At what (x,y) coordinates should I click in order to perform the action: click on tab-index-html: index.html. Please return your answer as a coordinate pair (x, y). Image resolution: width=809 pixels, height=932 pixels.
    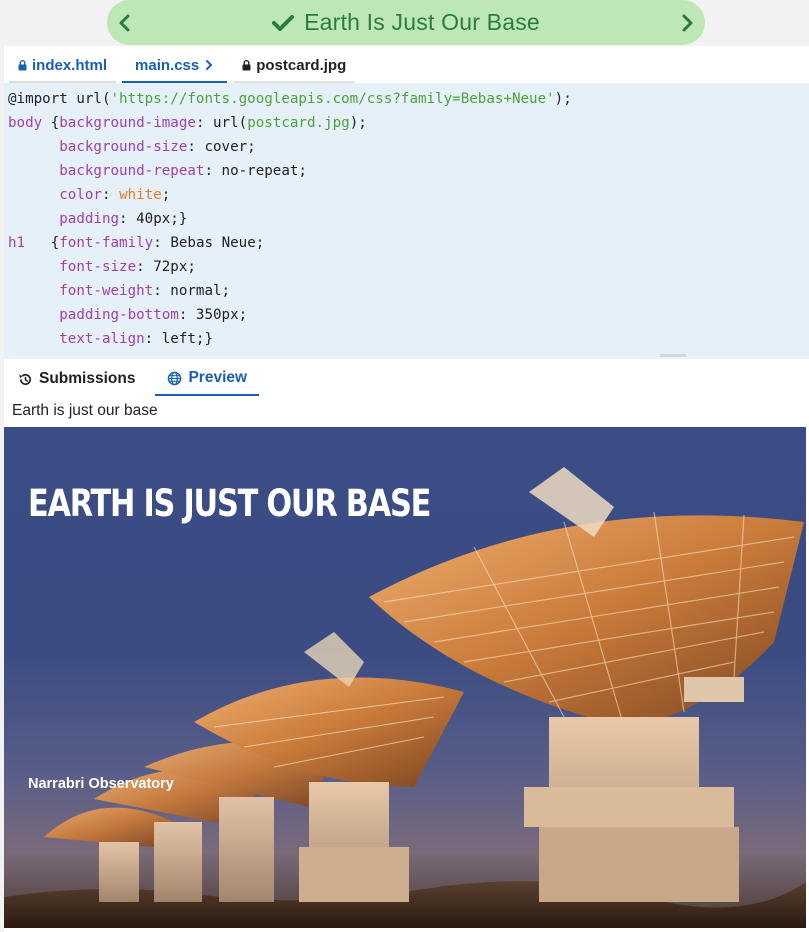
    Looking at the image, I should click on (63, 66).